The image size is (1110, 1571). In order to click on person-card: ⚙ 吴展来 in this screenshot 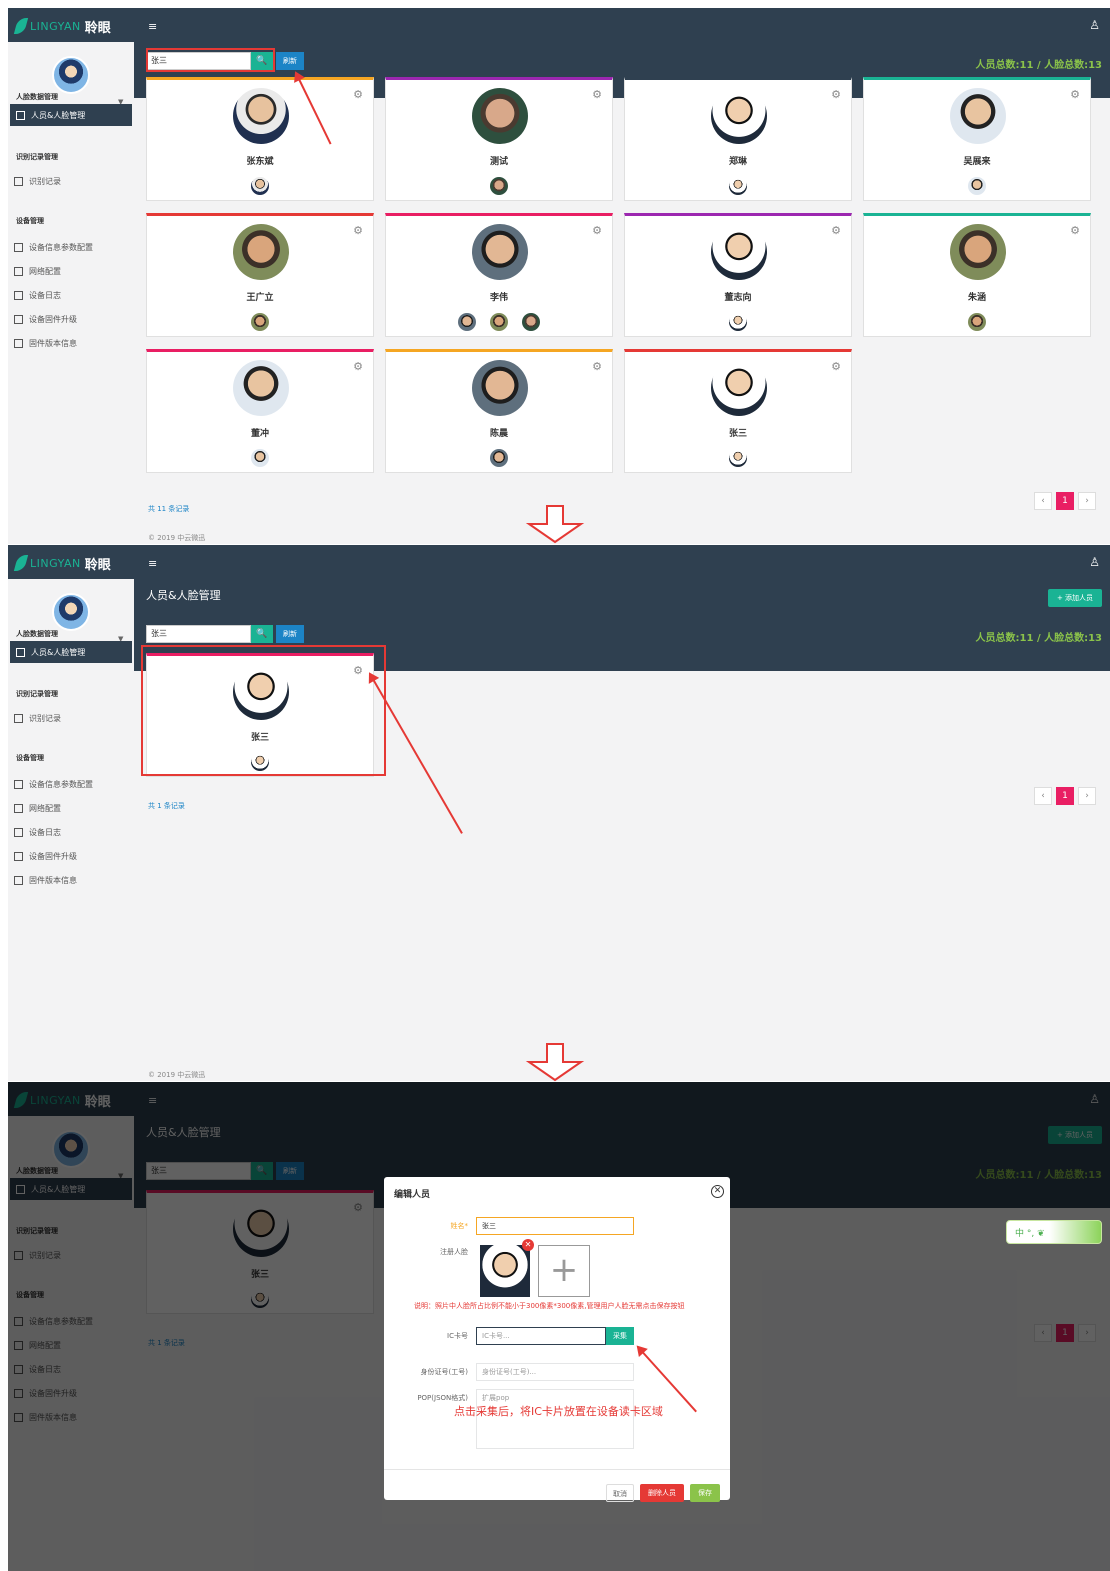, I will do `click(977, 139)`.